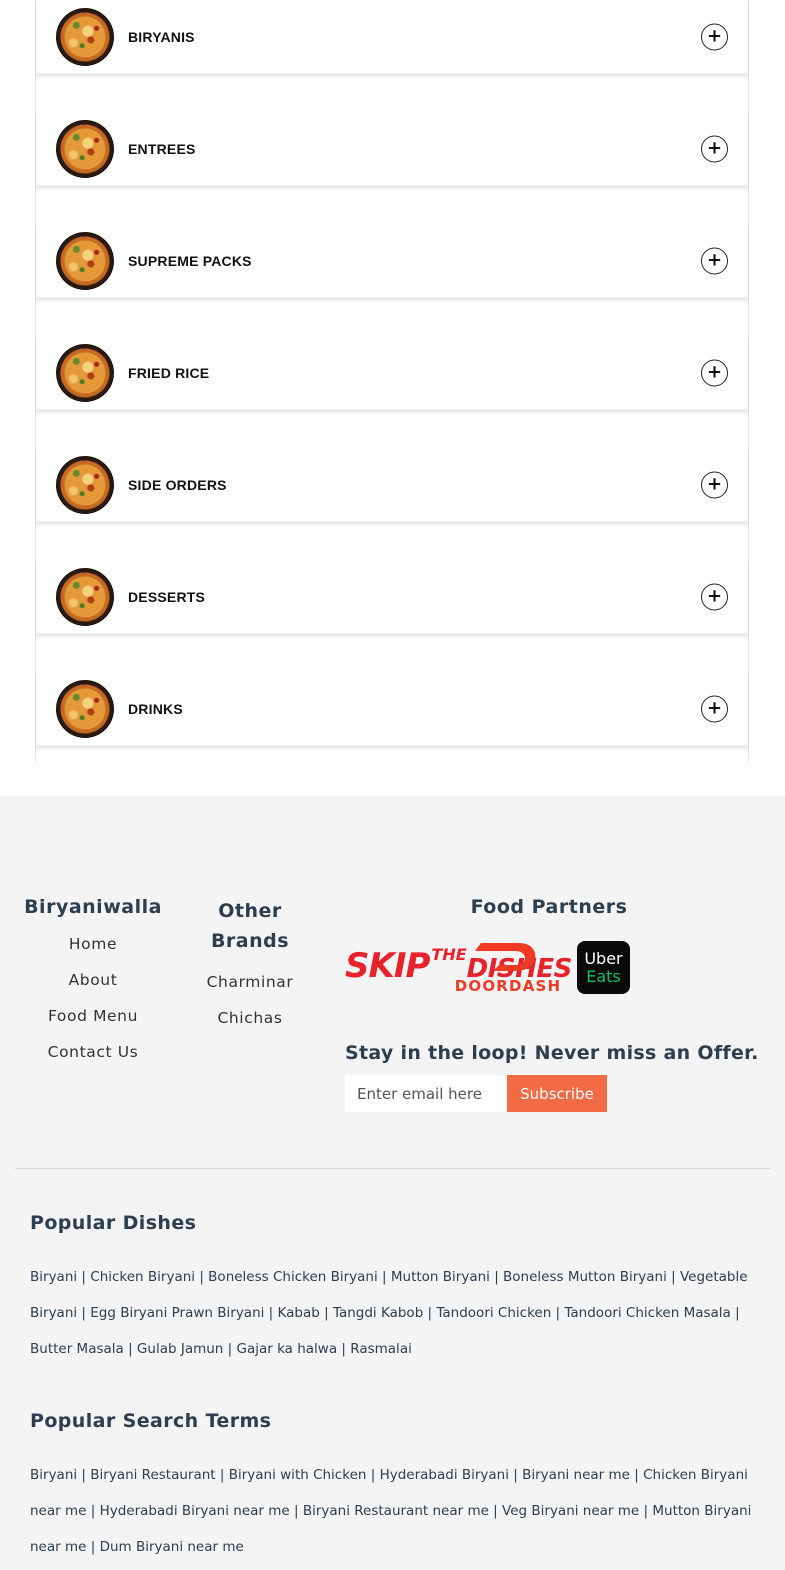 The width and height of the screenshot is (785, 1570). What do you see at coordinates (250, 926) in the screenshot?
I see `footer-column-title: Other Brands` at bounding box center [250, 926].